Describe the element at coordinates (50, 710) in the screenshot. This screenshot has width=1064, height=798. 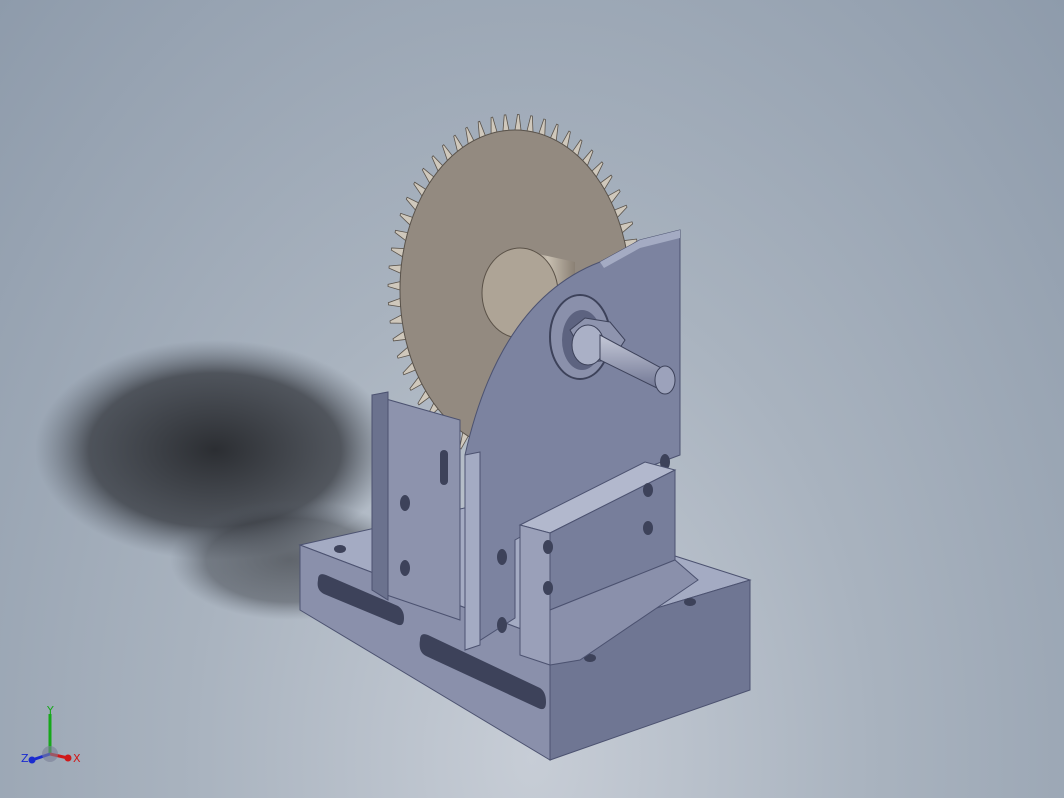
I see `axis-label-y: Y` at that location.